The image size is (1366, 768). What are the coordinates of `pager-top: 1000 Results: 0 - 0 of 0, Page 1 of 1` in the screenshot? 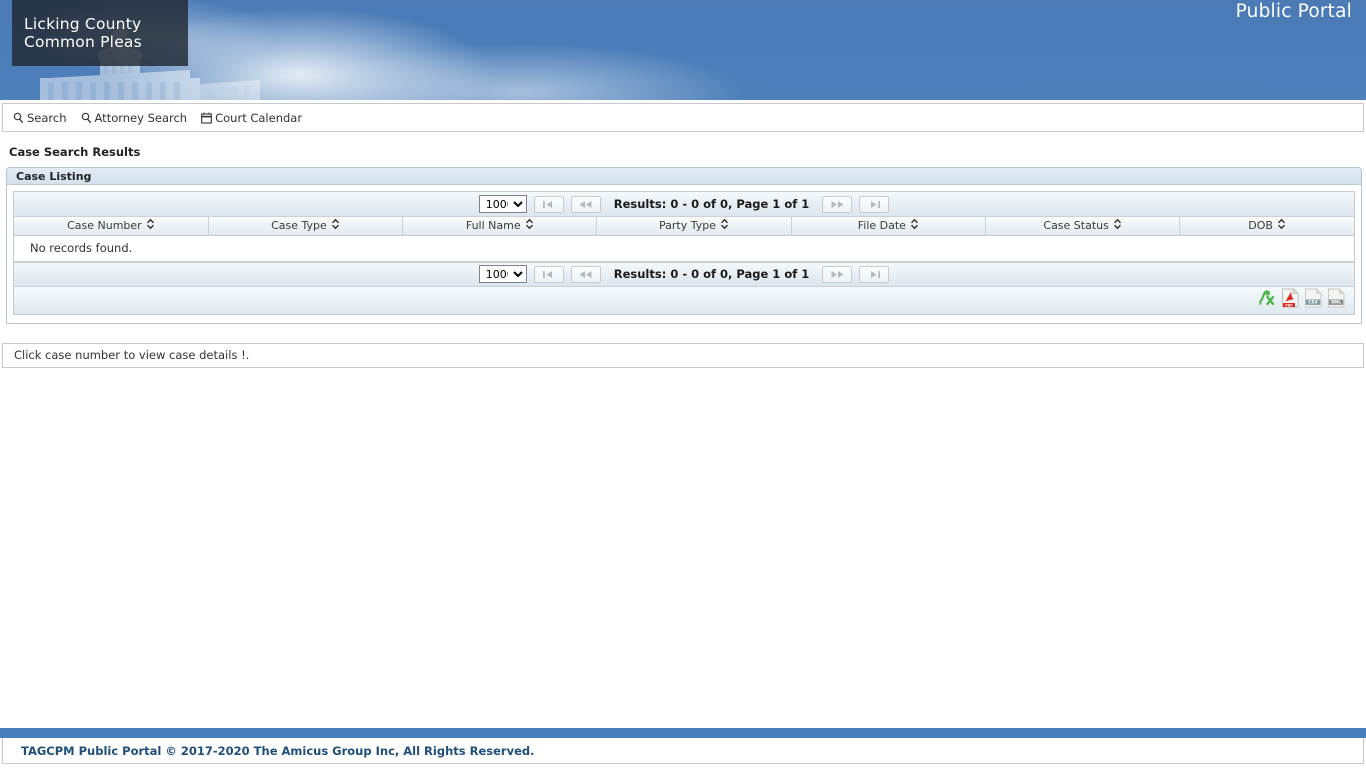 It's located at (684, 204).